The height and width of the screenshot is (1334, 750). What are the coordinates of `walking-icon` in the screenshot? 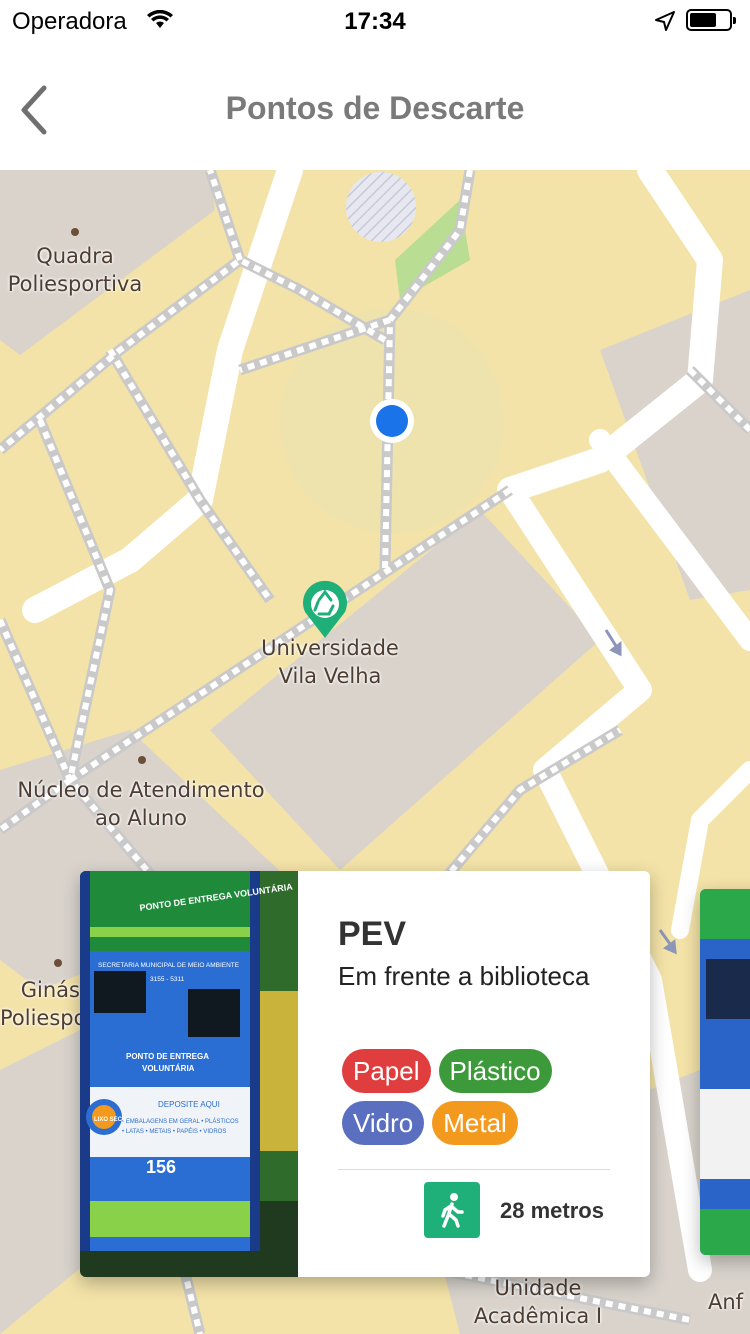 It's located at (452, 1210).